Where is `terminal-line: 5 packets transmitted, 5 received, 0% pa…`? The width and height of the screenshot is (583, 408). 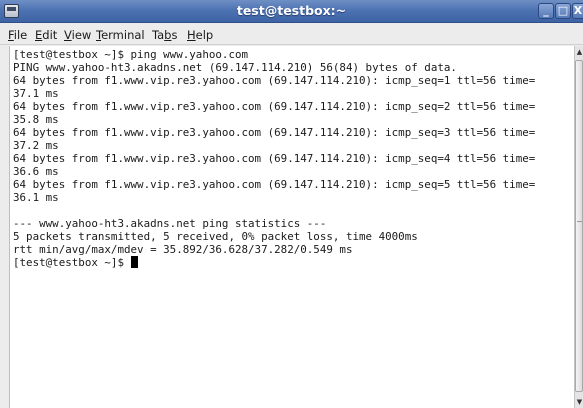 terminal-line: 5 packets transmitted, 5 received, 0% pa… is located at coordinates (215, 236).